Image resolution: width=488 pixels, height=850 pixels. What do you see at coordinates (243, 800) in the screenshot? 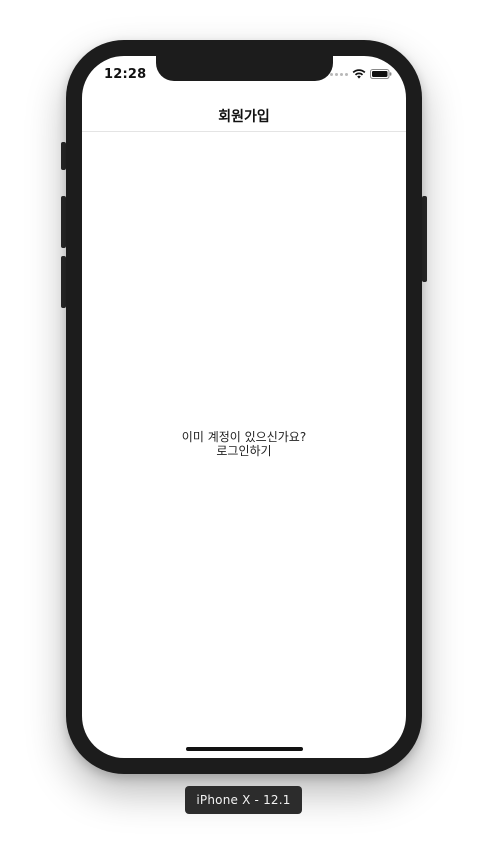
I see `device-label: iPhone X - 12.1` at bounding box center [243, 800].